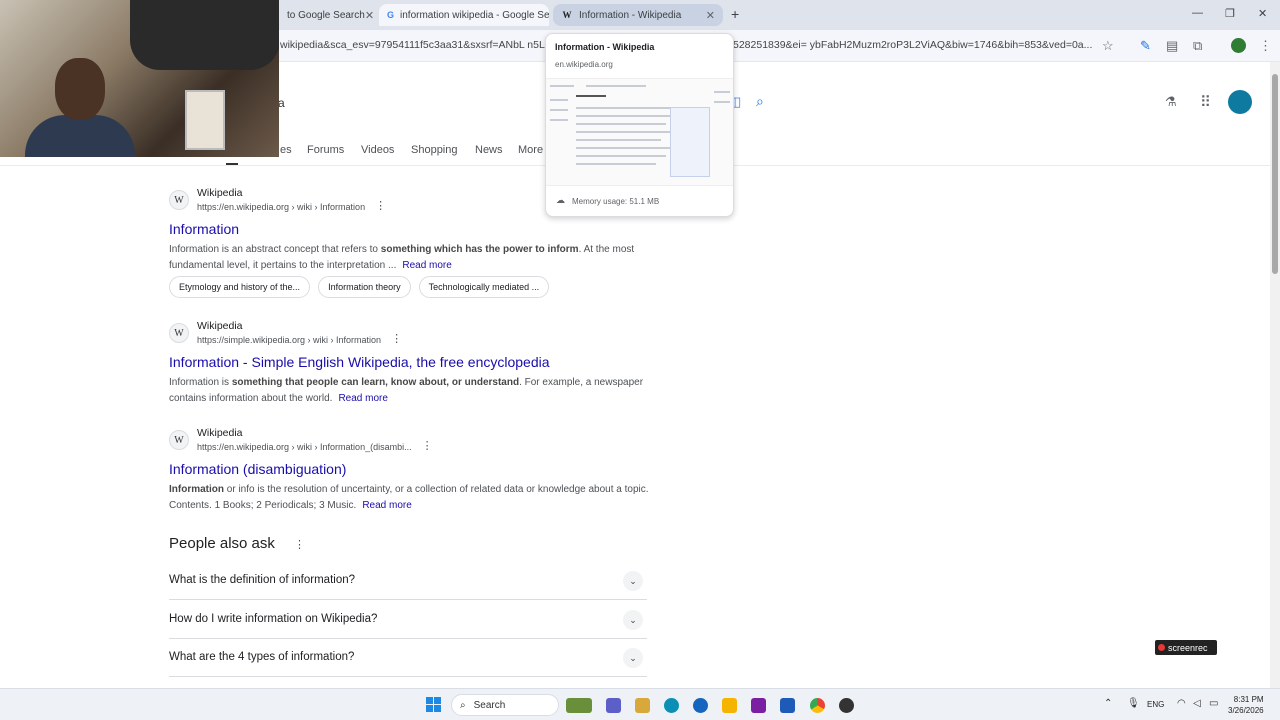 This screenshot has width=1280, height=720. I want to click on taskbar-search: ⌕ Search, so click(505, 705).